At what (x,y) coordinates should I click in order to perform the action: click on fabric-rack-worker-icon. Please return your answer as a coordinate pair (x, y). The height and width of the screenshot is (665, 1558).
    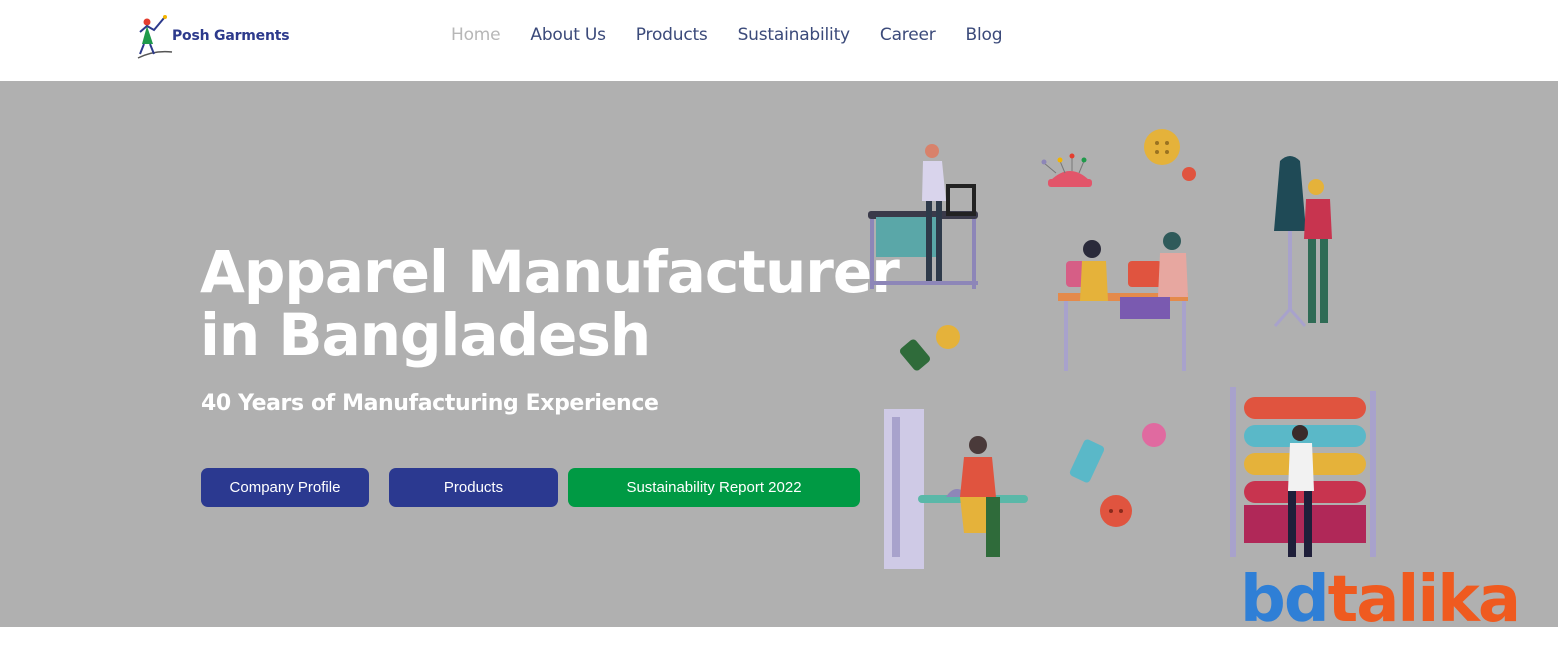
    Looking at the image, I should click on (1303, 472).